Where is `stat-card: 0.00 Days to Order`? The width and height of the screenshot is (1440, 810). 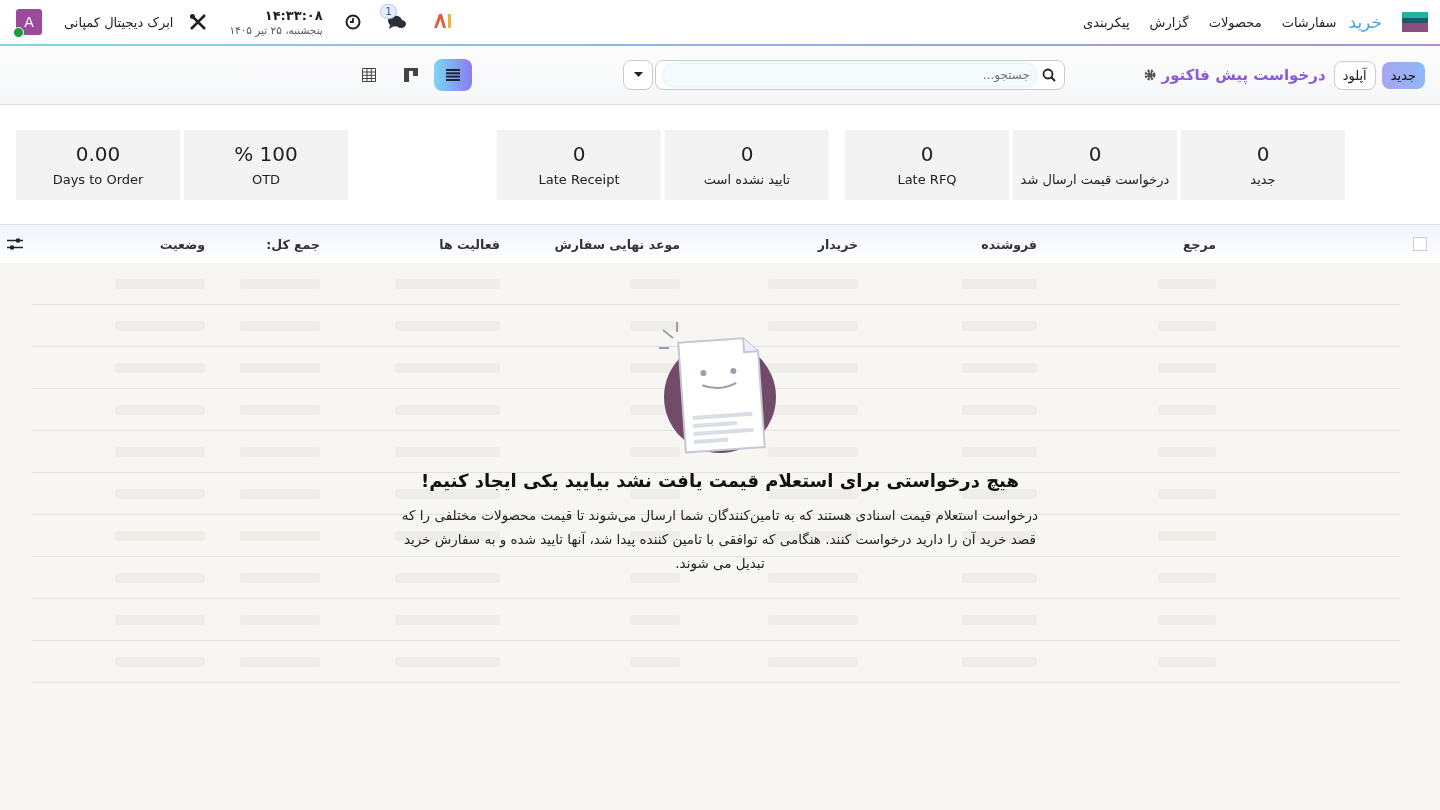 stat-card: 0.00 Days to Order is located at coordinates (98, 164).